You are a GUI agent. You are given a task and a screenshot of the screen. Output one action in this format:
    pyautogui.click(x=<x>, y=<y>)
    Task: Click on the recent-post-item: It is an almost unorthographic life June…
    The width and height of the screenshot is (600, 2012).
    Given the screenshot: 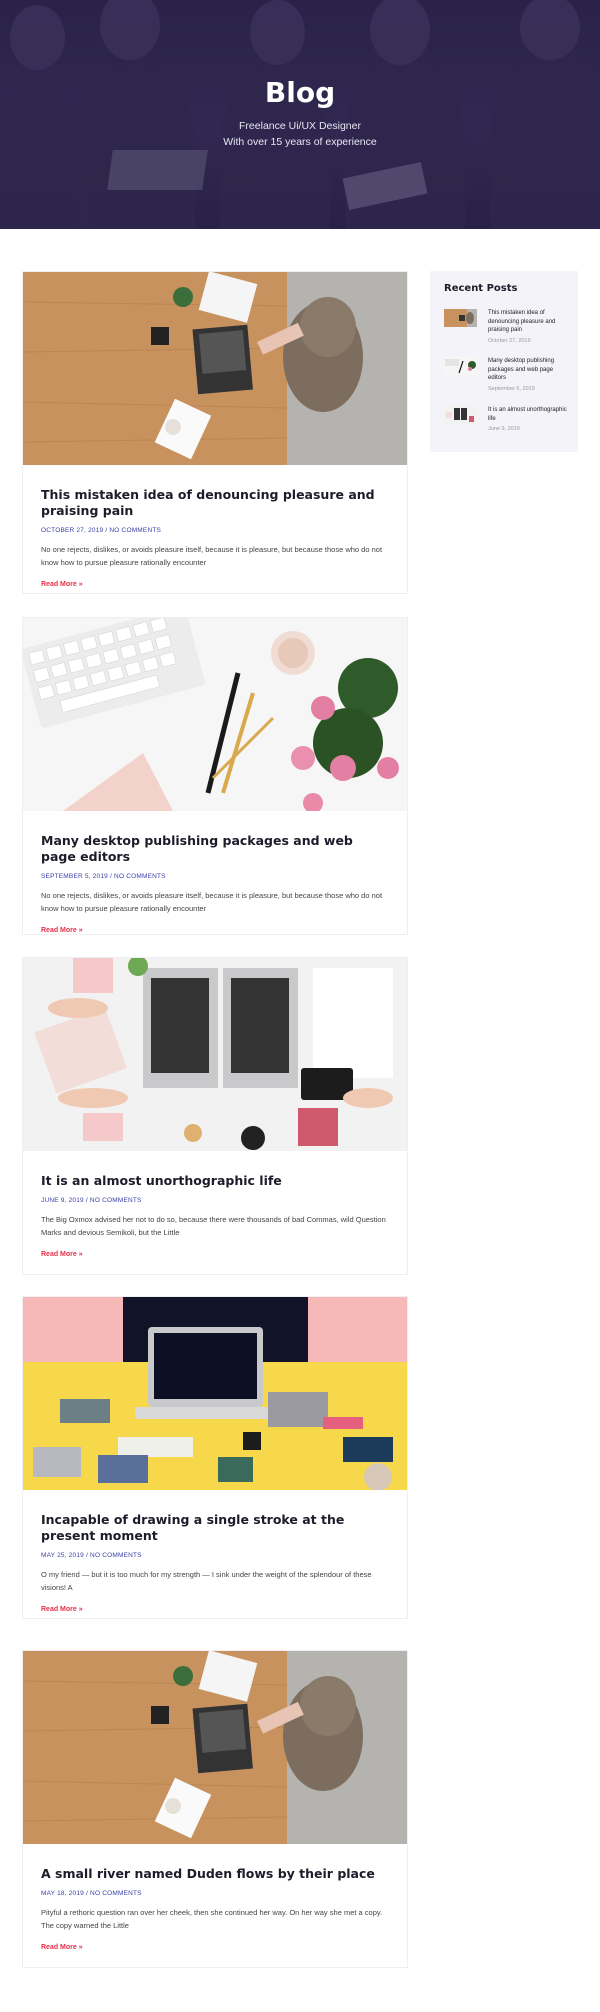 What is the action you would take?
    pyautogui.click(x=506, y=424)
    